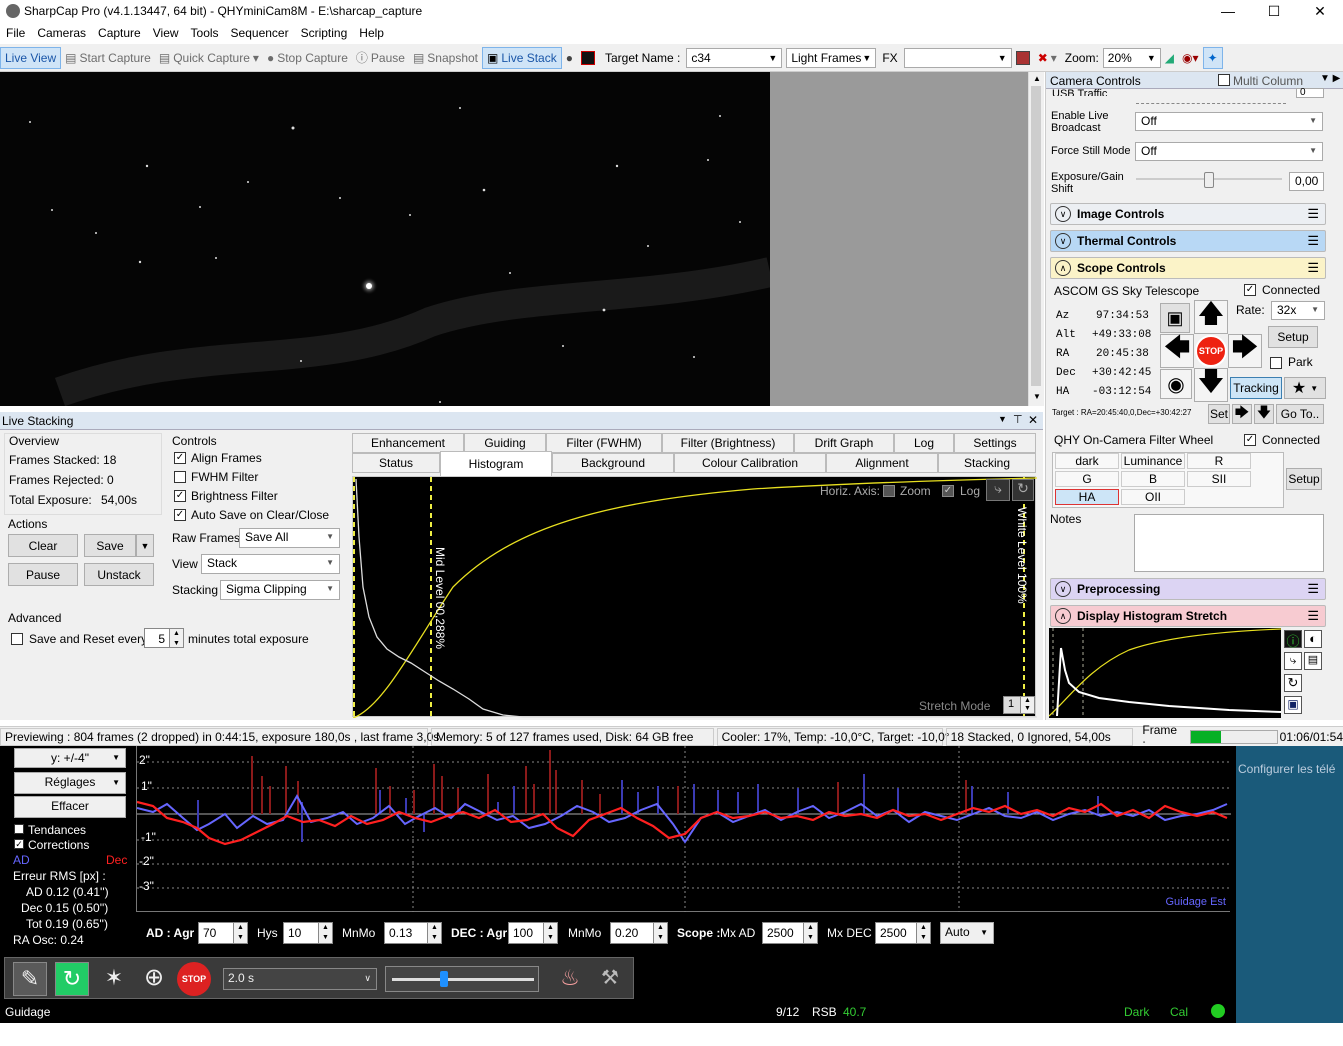 This screenshot has width=1343, height=1046. I want to click on tab-settings: Settings, so click(995, 443).